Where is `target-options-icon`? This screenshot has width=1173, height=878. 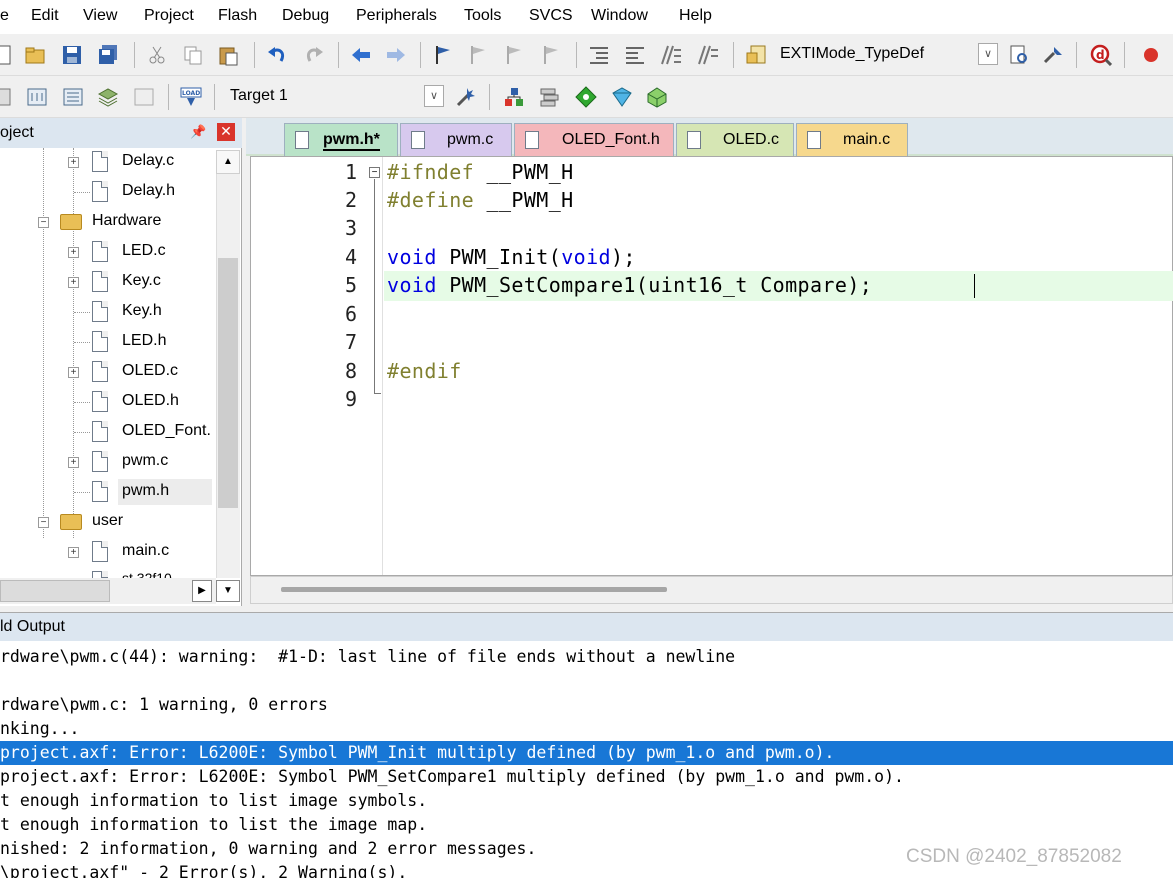 target-options-icon is located at coordinates (466, 97).